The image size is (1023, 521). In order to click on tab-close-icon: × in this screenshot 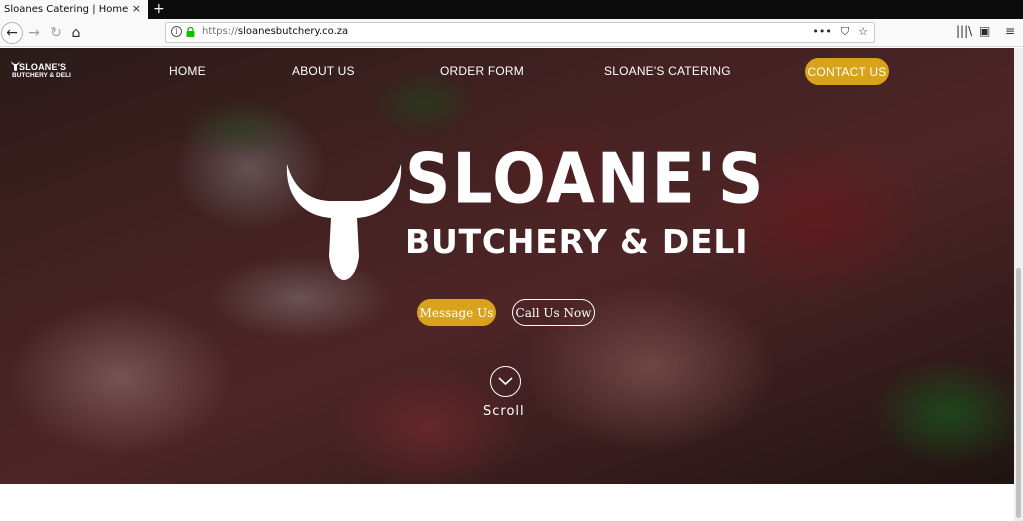, I will do `click(136, 8)`.